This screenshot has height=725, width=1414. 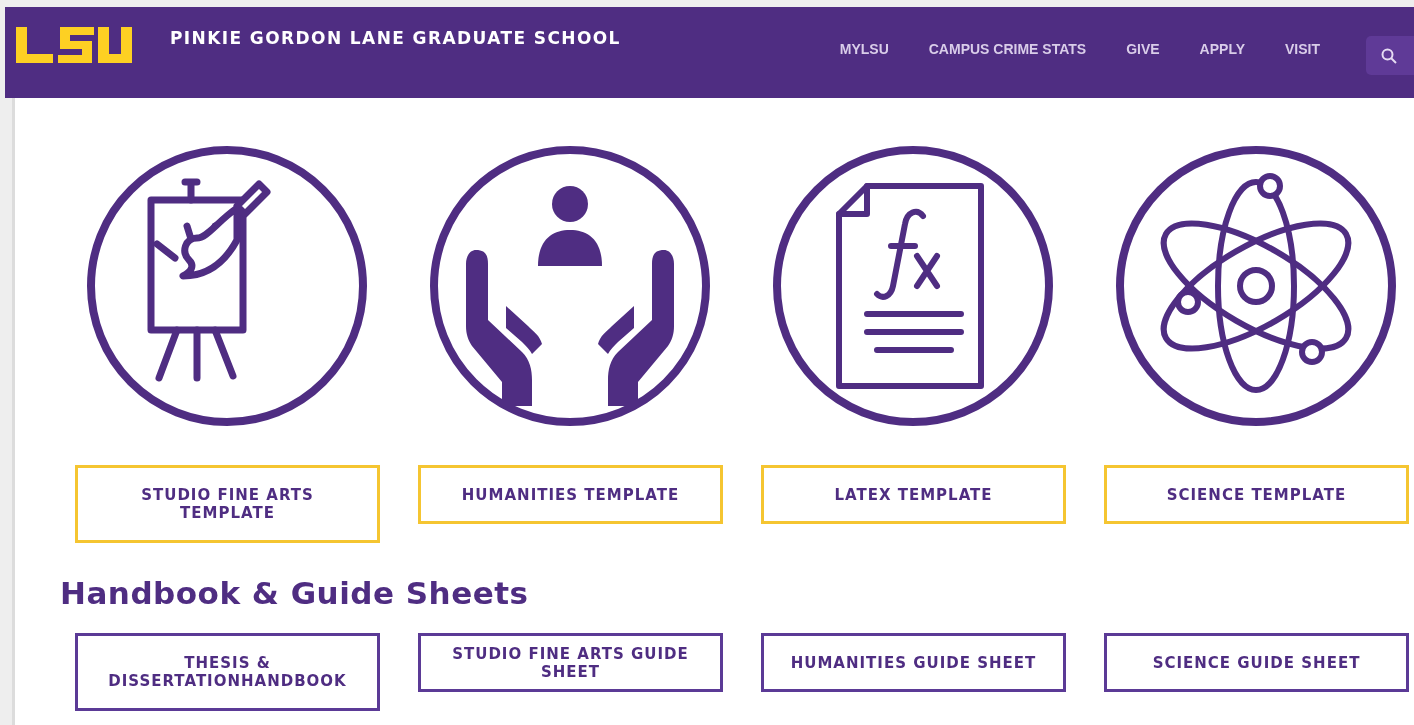 What do you see at coordinates (1143, 49) in the screenshot?
I see `nav-link: GIVE` at bounding box center [1143, 49].